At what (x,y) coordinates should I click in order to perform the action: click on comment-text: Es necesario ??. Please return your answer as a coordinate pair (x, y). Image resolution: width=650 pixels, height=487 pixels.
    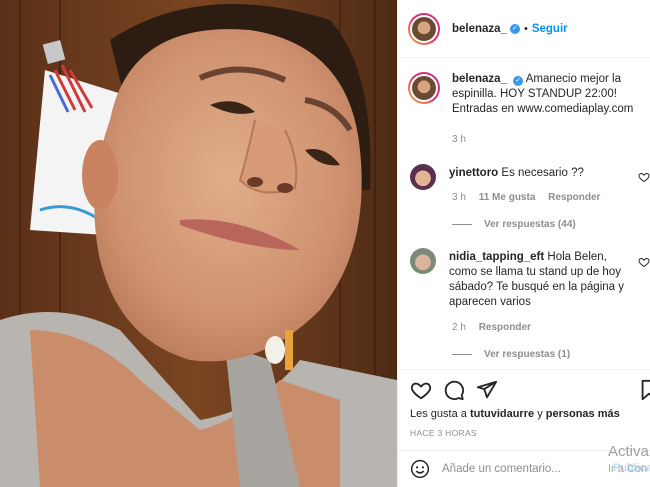
    Looking at the image, I should click on (542, 173).